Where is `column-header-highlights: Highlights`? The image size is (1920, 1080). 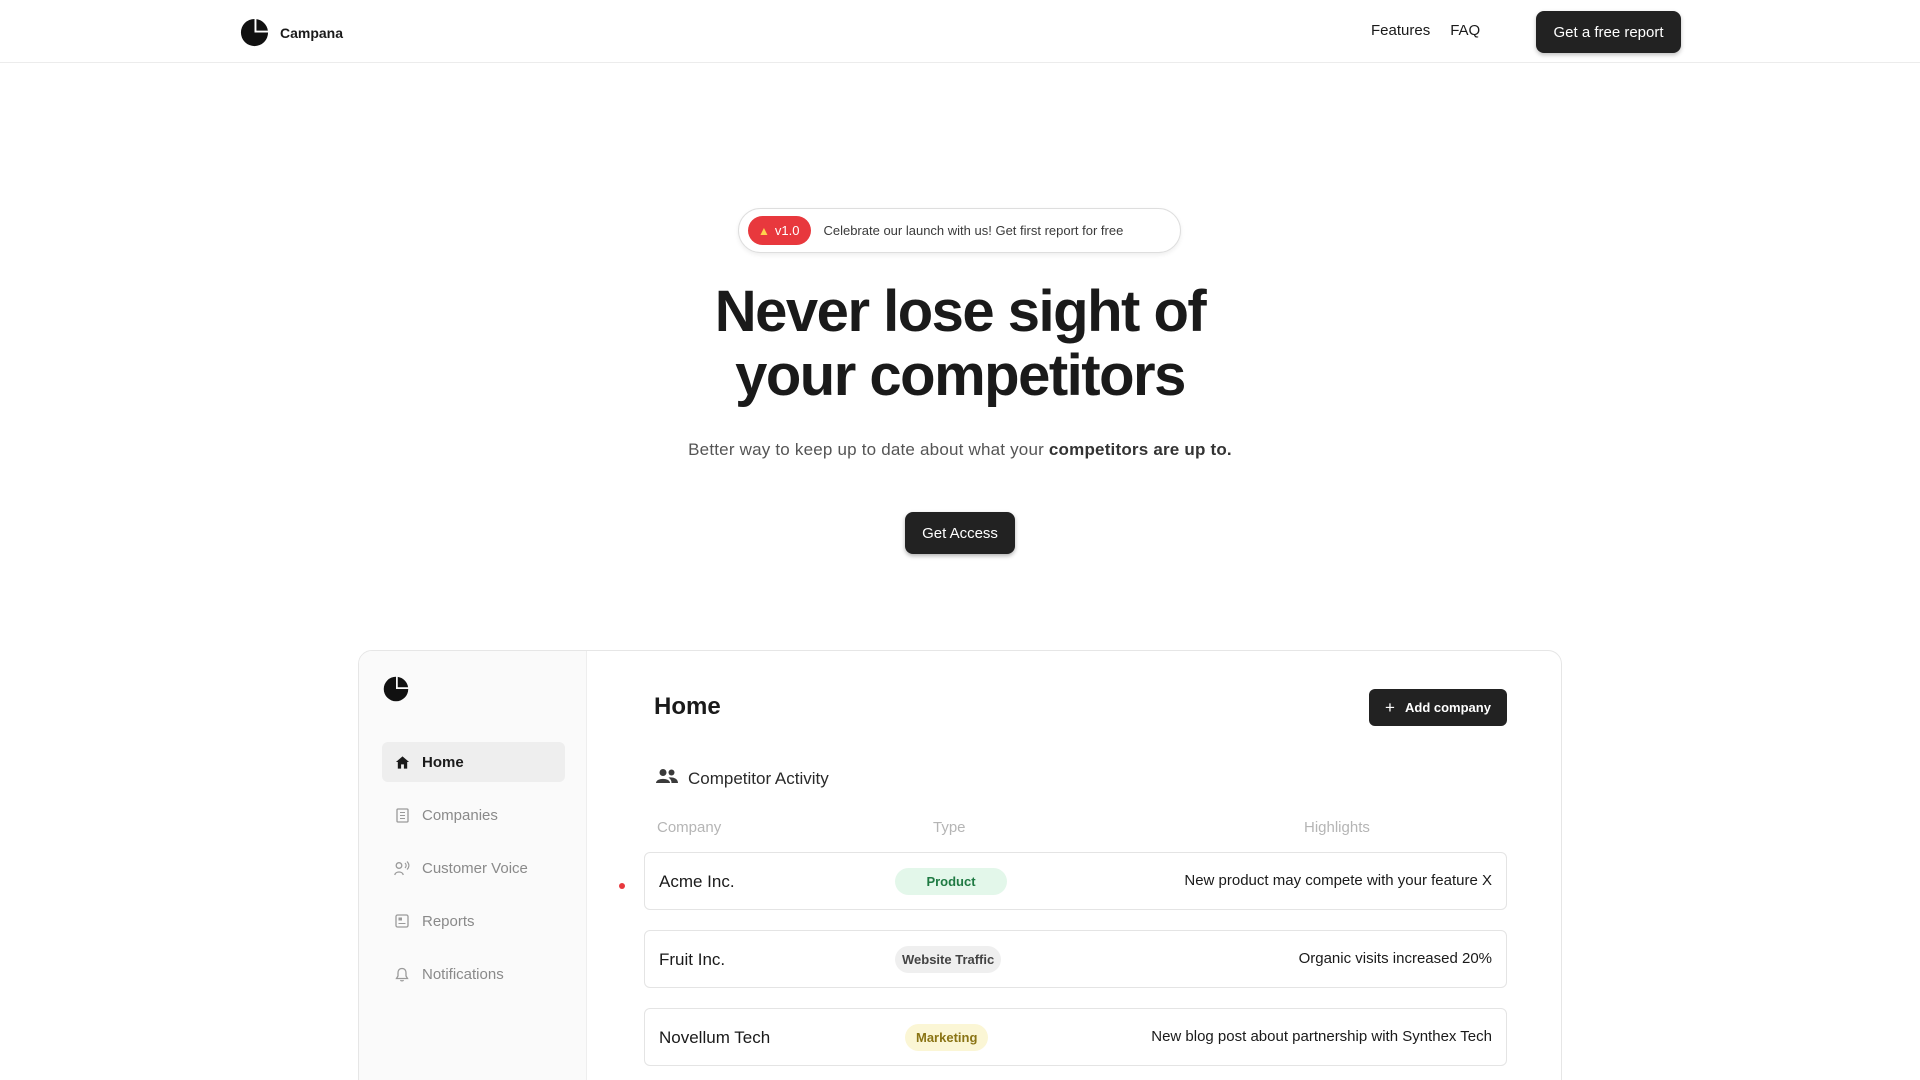 column-header-highlights: Highlights is located at coordinates (1337, 827).